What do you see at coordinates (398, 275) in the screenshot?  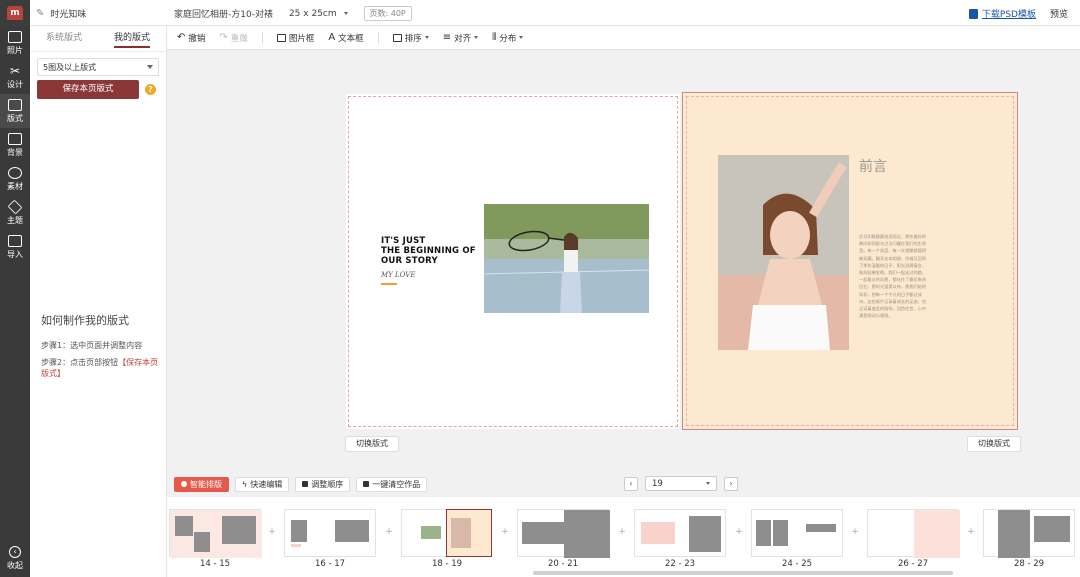 I see `story-subtitle: MY LOVE` at bounding box center [398, 275].